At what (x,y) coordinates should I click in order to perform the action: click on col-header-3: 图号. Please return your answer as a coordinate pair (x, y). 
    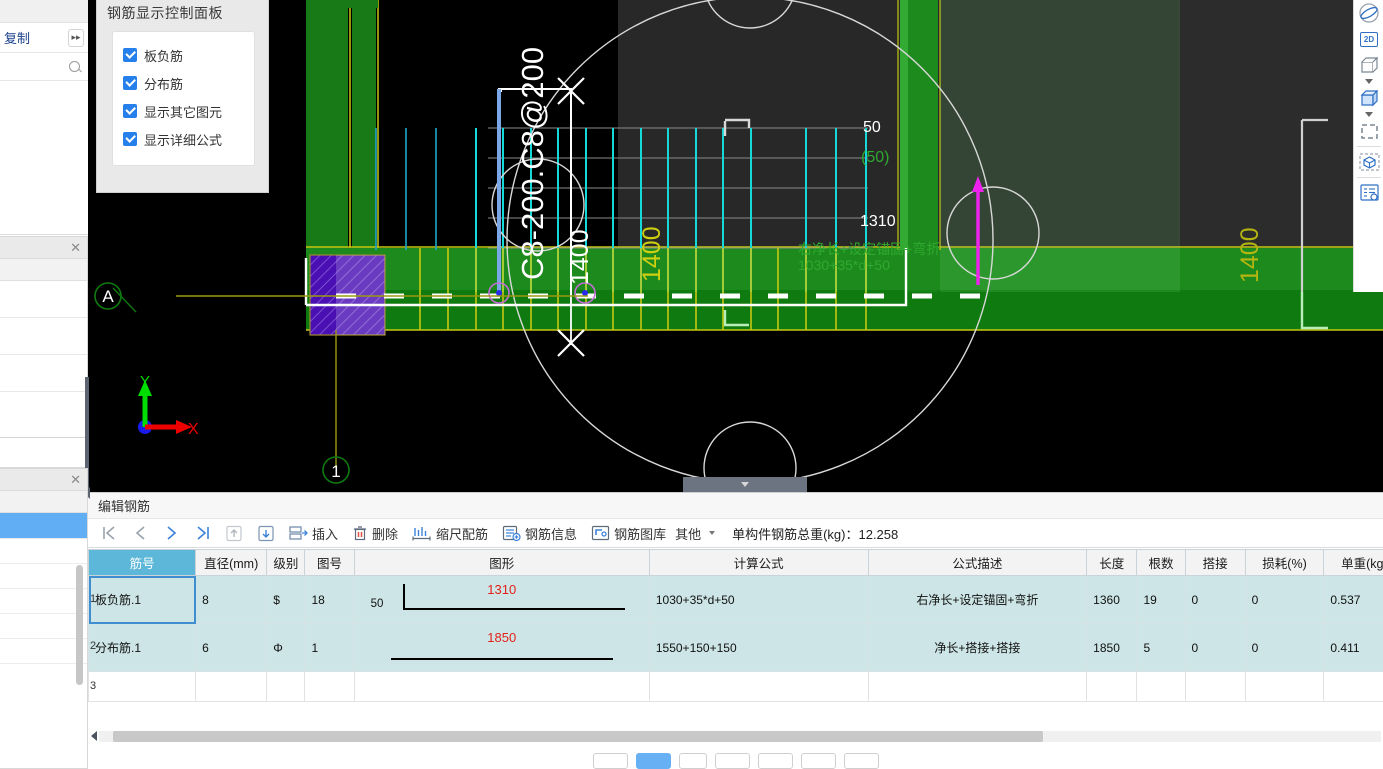
    Looking at the image, I should click on (329, 562).